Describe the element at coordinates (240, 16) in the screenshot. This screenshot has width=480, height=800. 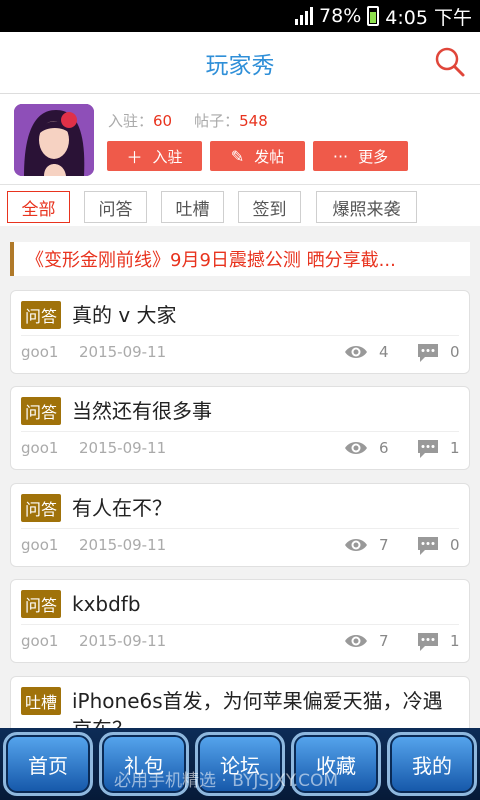
I see `status-bar: 78% 4:05 下午` at that location.